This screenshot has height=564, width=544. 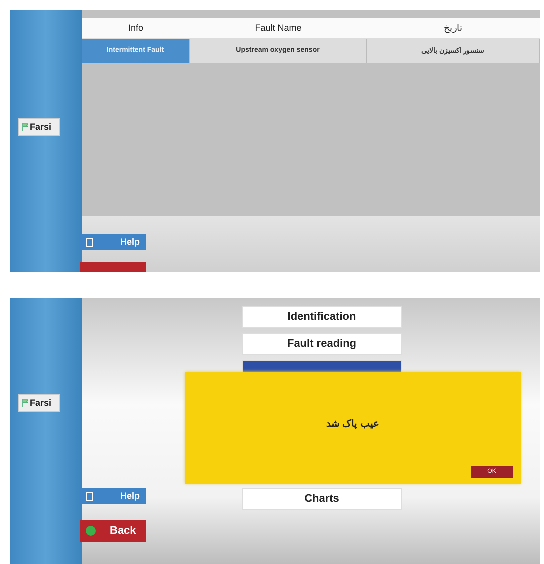 I want to click on column-header: تاریخ, so click(x=453, y=28).